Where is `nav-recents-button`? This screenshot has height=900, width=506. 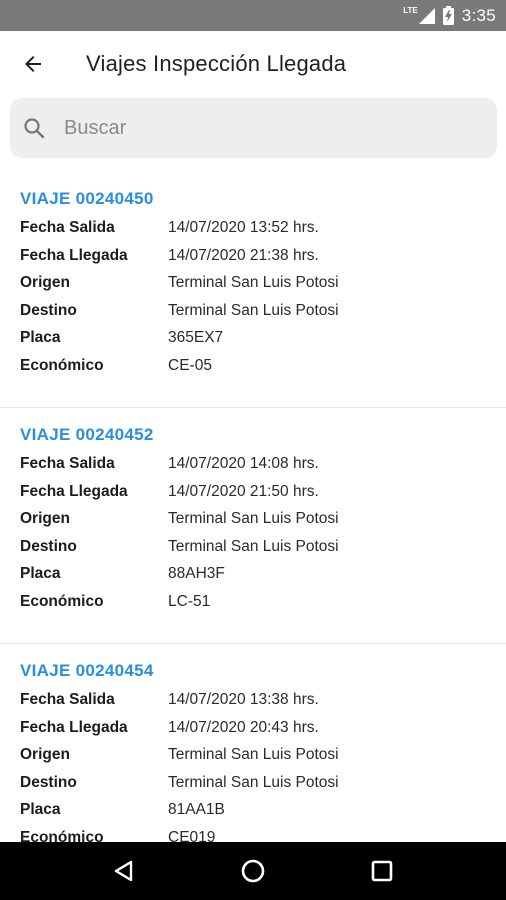
nav-recents-button is located at coordinates (382, 871).